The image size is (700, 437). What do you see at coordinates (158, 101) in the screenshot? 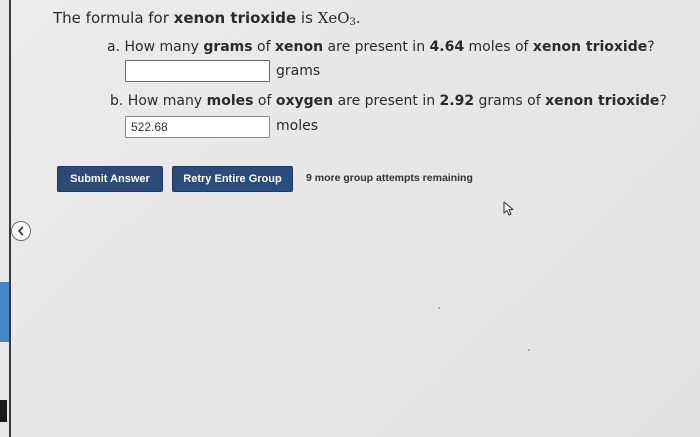
I see `qb-text-1: b. How many` at bounding box center [158, 101].